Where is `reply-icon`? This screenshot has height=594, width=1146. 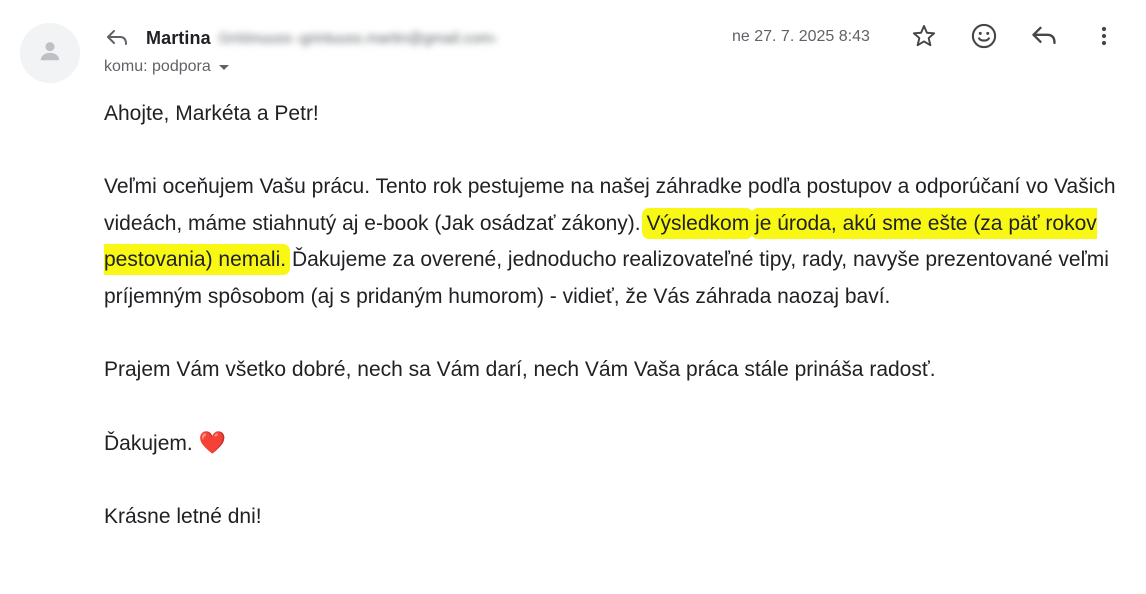
reply-icon is located at coordinates (1044, 38).